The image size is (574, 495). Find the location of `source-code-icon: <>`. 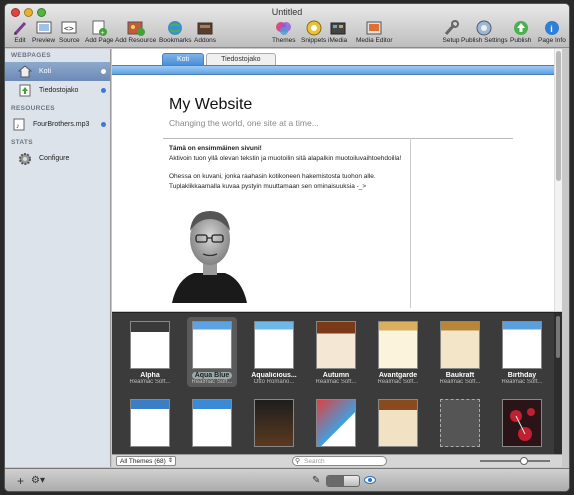

source-code-icon: <> is located at coordinates (69, 27).